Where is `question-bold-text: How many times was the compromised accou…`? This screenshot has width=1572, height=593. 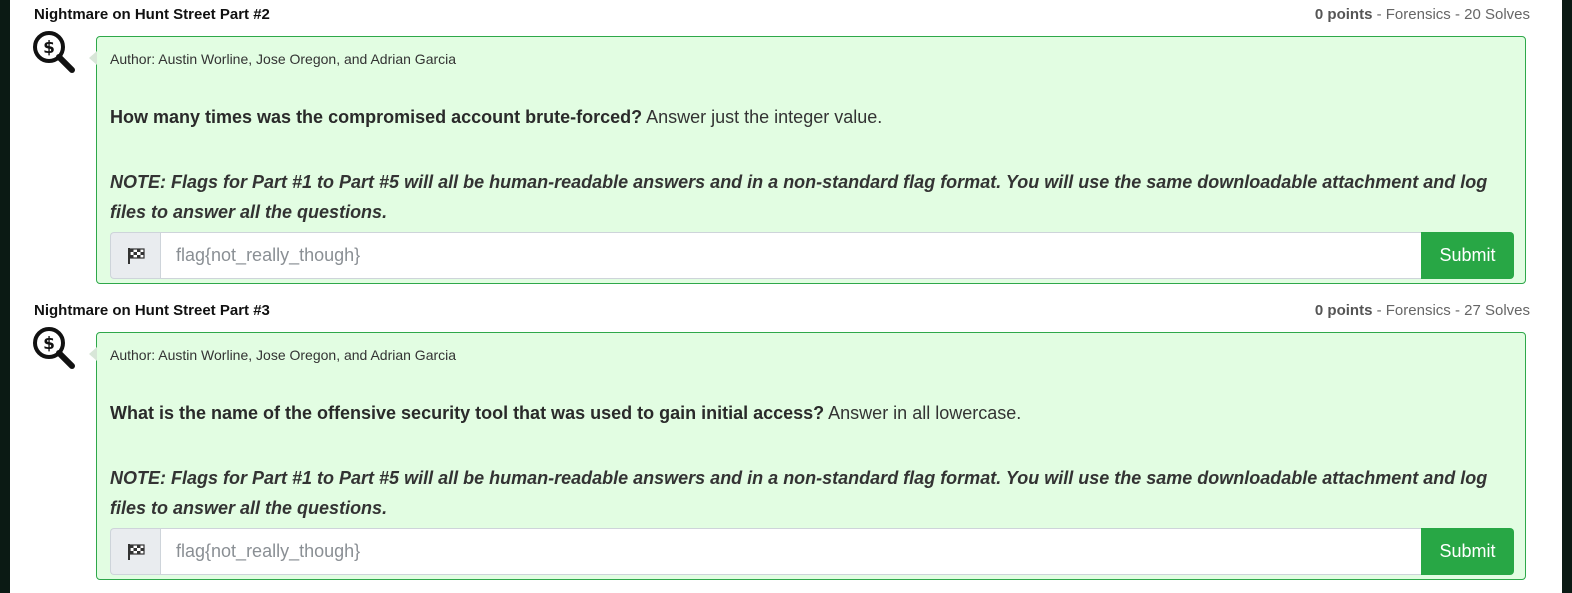
question-bold-text: How many times was the compromised accou… is located at coordinates (376, 117).